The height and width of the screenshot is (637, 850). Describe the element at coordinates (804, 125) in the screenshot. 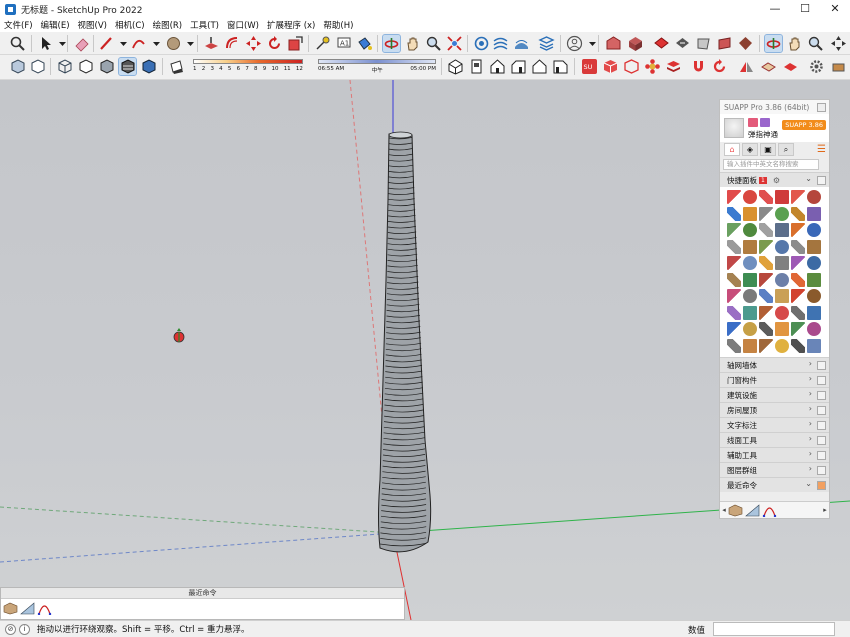

I see `suapp-version-badge: SUAPP 3.86` at that location.